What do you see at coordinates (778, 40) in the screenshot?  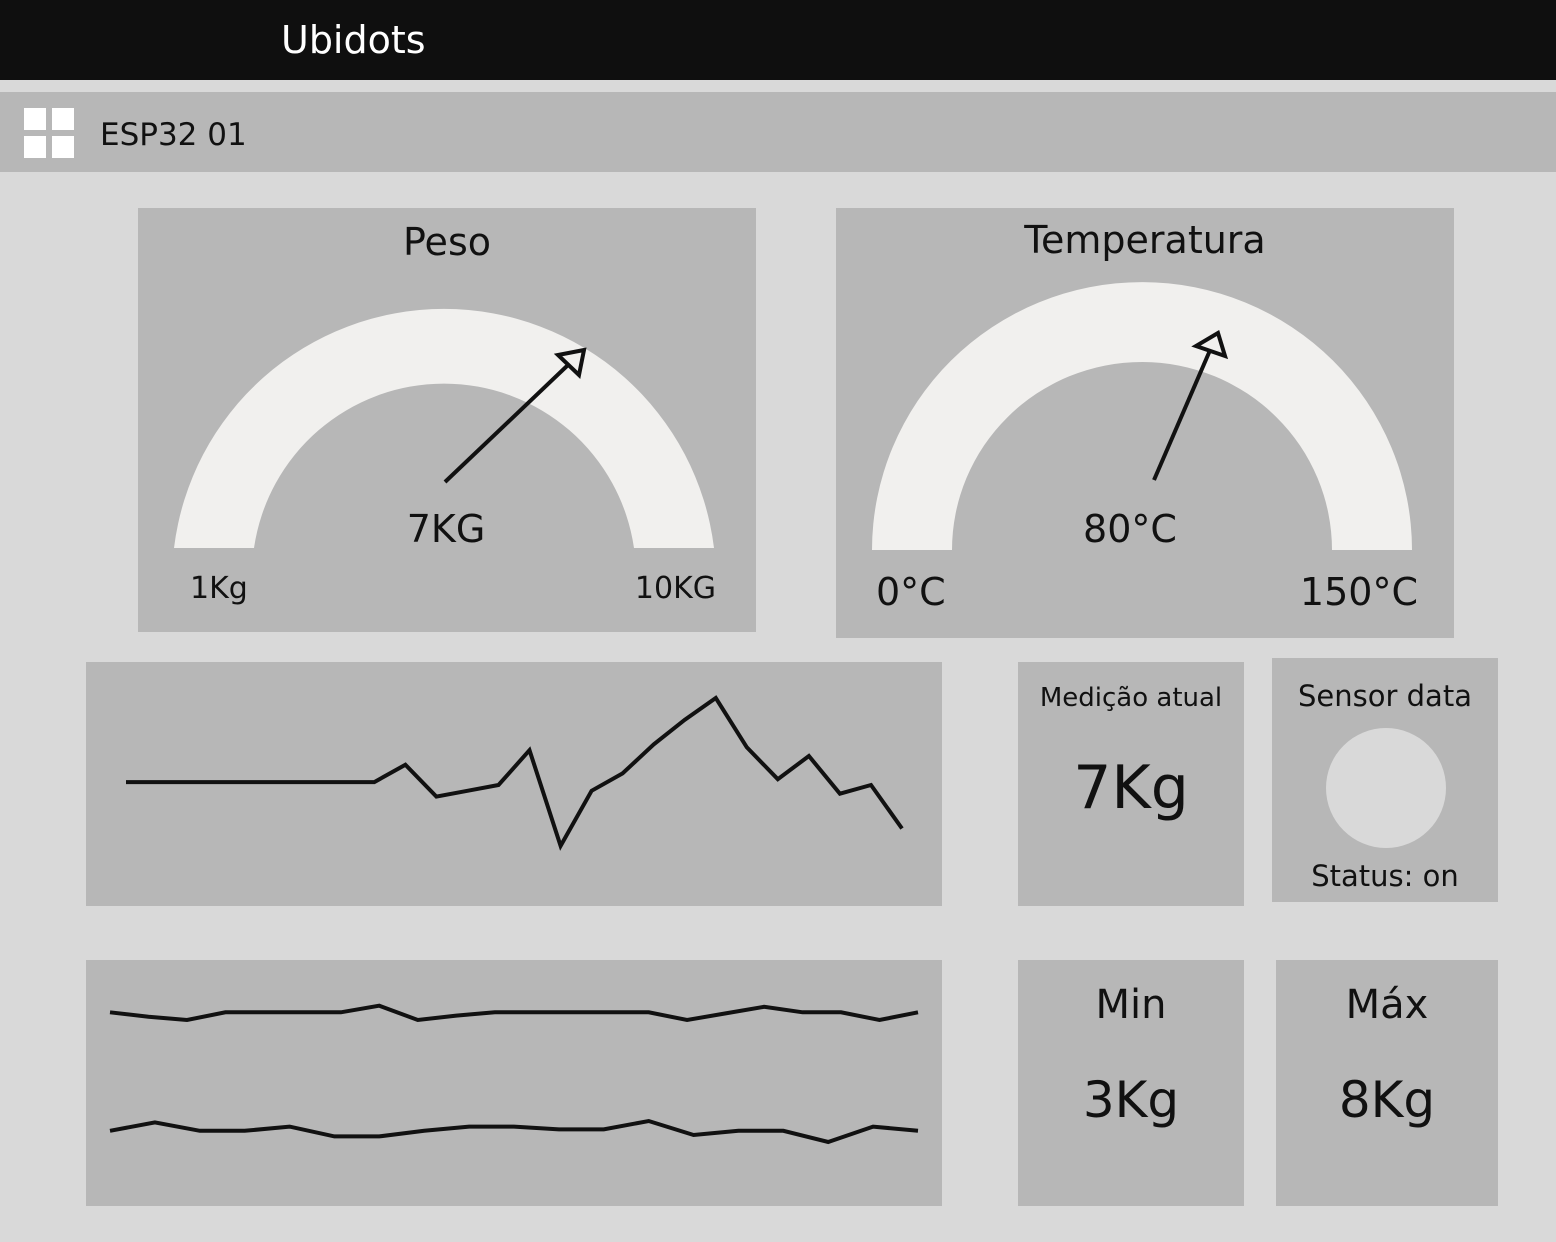 I see `top-bar` at bounding box center [778, 40].